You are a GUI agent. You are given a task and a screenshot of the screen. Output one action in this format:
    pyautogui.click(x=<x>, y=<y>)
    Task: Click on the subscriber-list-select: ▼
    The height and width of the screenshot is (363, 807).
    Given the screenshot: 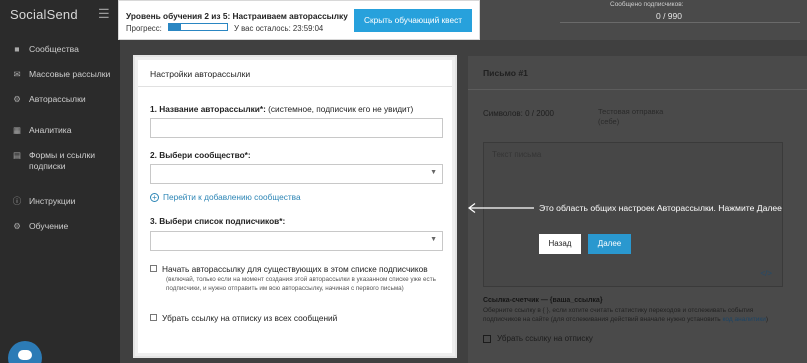 What is the action you would take?
    pyautogui.click(x=296, y=241)
    